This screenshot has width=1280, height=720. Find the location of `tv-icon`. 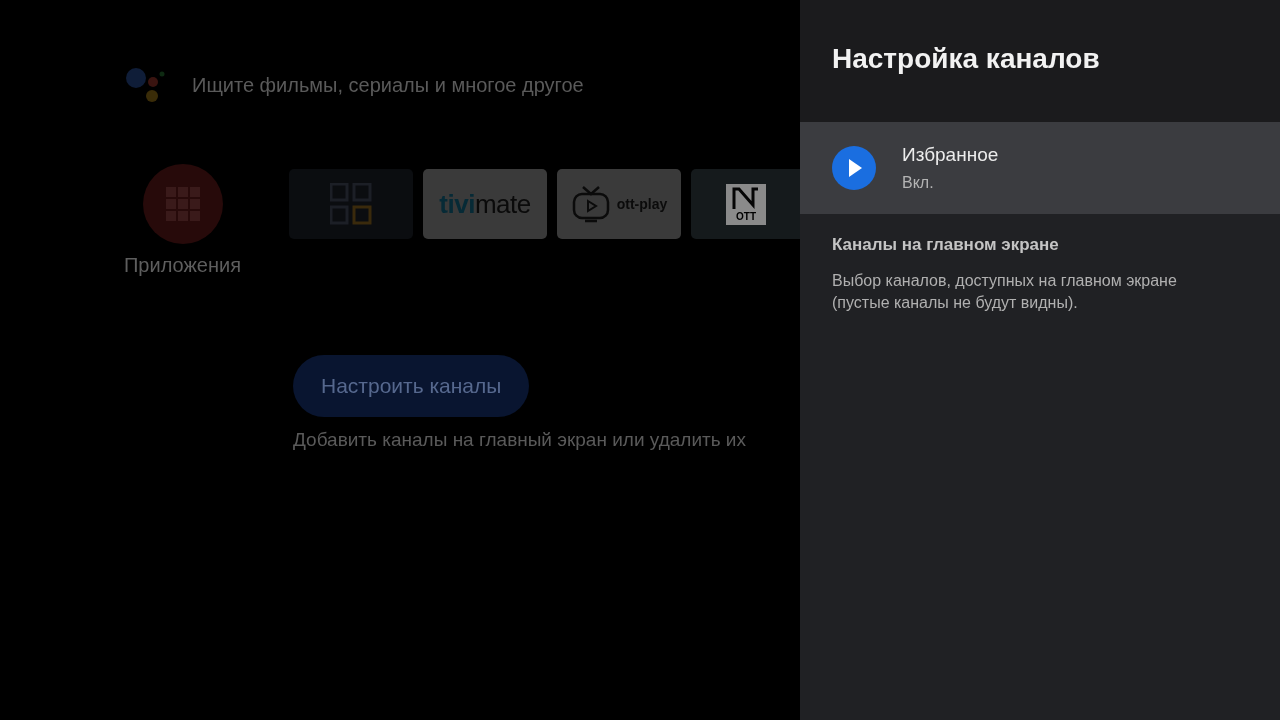

tv-icon is located at coordinates (590, 204).